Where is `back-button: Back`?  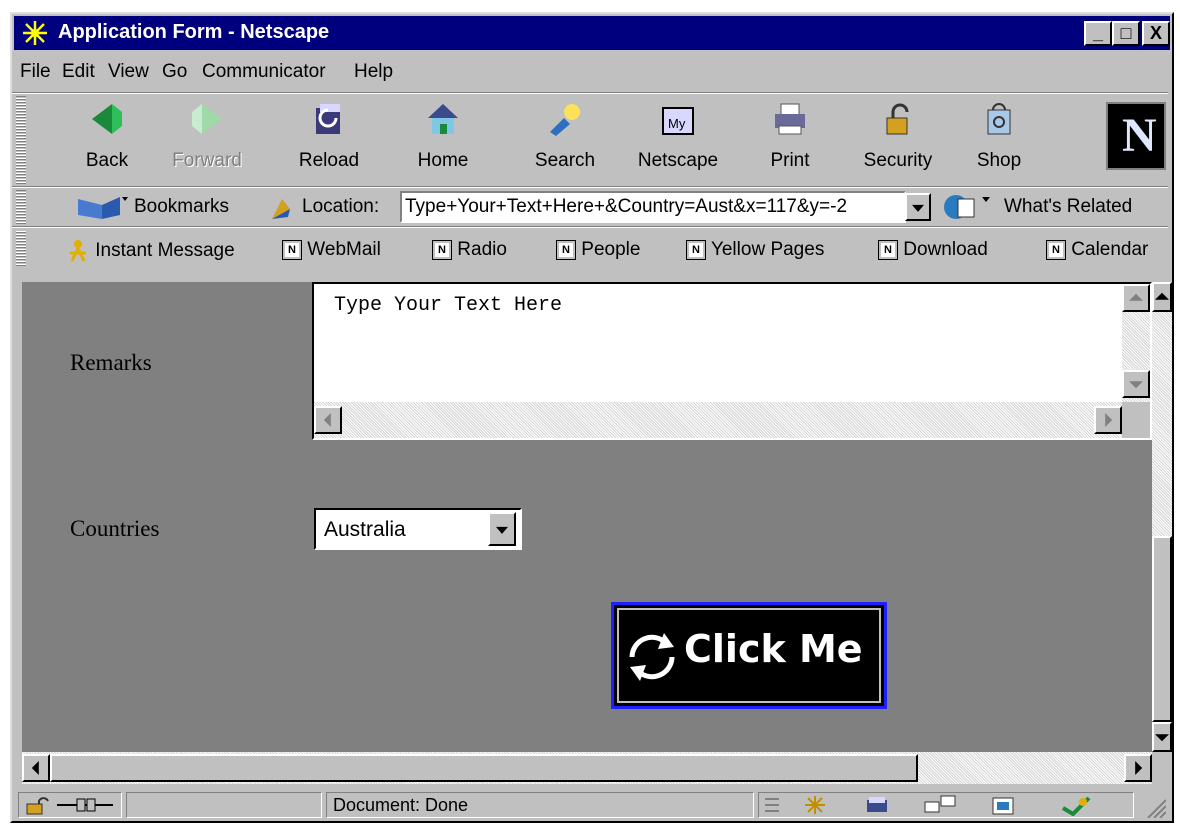
back-button: Back is located at coordinates (107, 141).